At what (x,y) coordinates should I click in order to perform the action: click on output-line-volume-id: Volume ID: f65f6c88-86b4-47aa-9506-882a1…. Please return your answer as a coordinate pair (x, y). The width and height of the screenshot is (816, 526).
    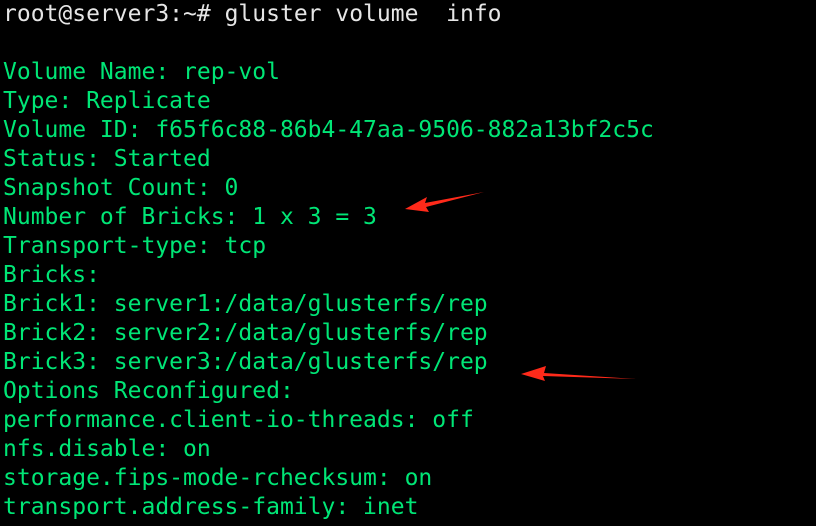
    Looking at the image, I should click on (328, 130).